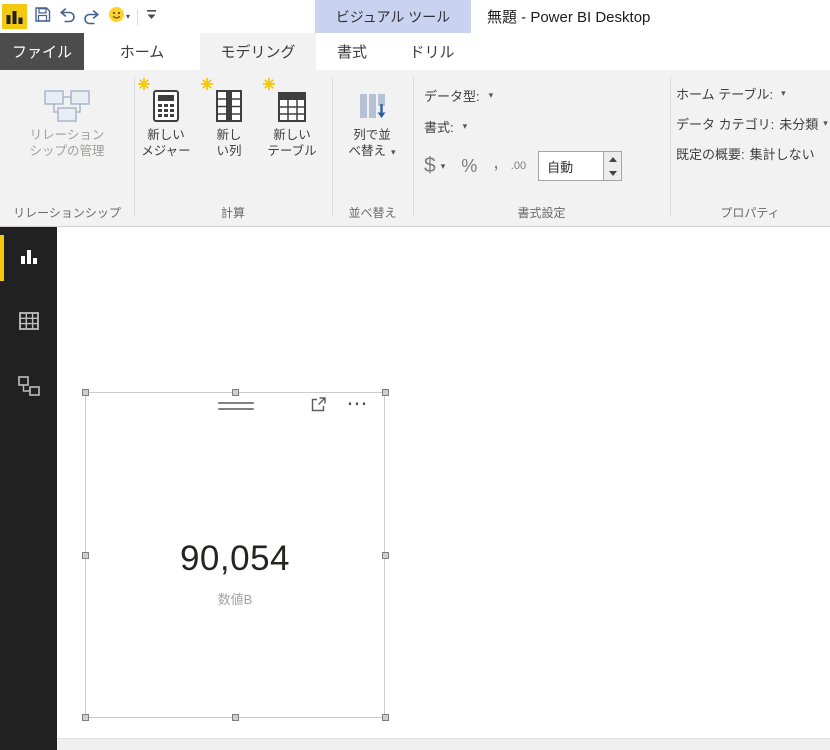 The image size is (830, 750). What do you see at coordinates (229, 143) in the screenshot?
I see `new-column-label: 新し い列` at bounding box center [229, 143].